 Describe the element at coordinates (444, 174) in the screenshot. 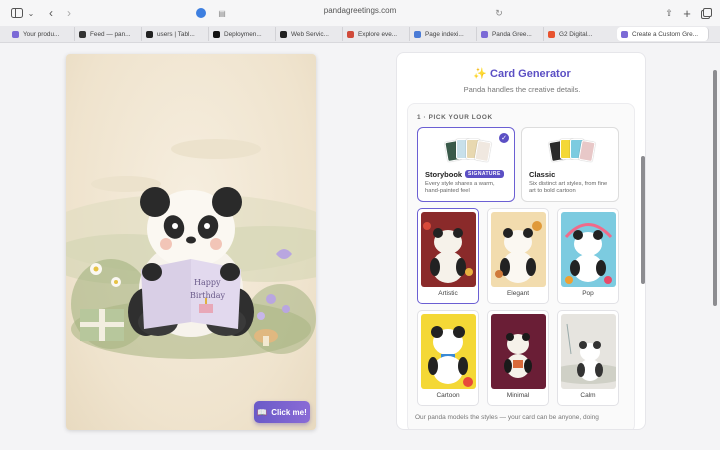

I see `style-name: Storybook` at that location.